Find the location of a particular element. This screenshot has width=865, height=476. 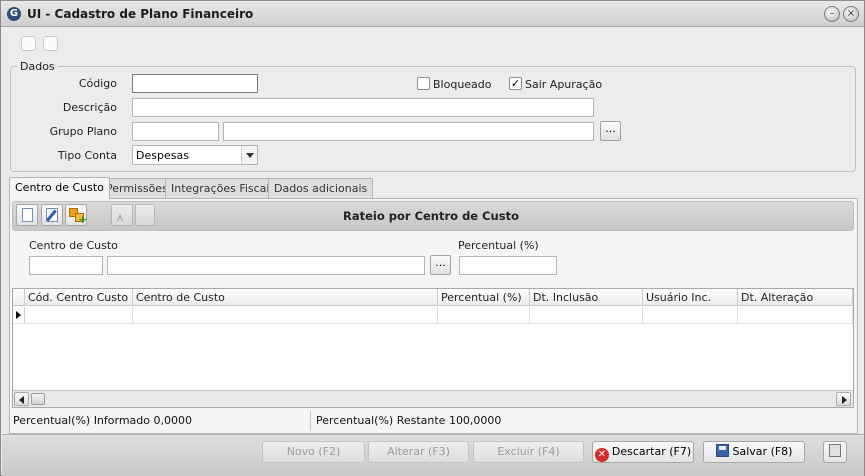

descricao-input is located at coordinates (363, 107).